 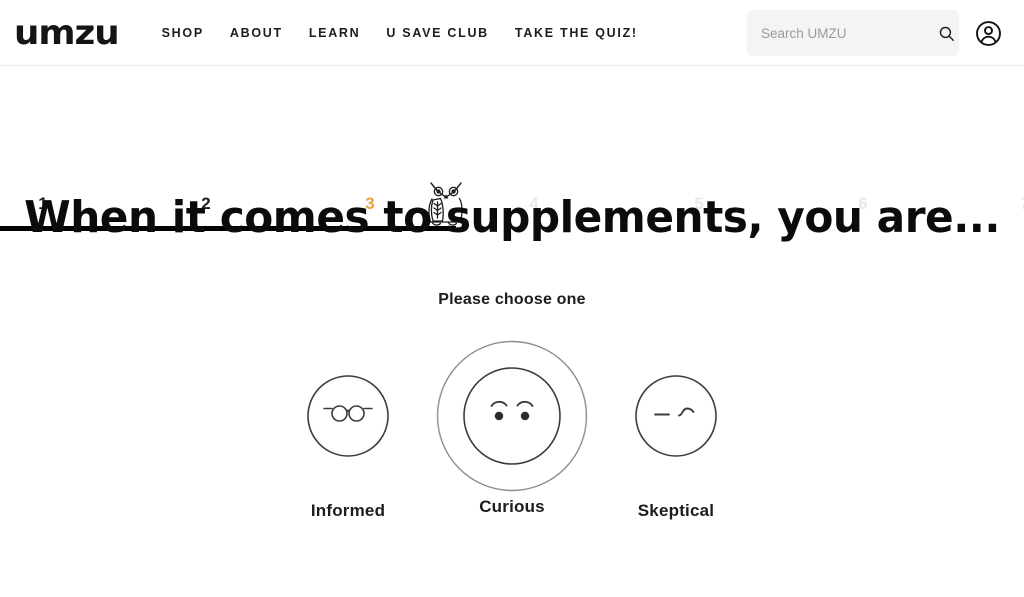 What do you see at coordinates (676, 510) in the screenshot?
I see `answer-option-skeptical-label: Skeptical` at bounding box center [676, 510].